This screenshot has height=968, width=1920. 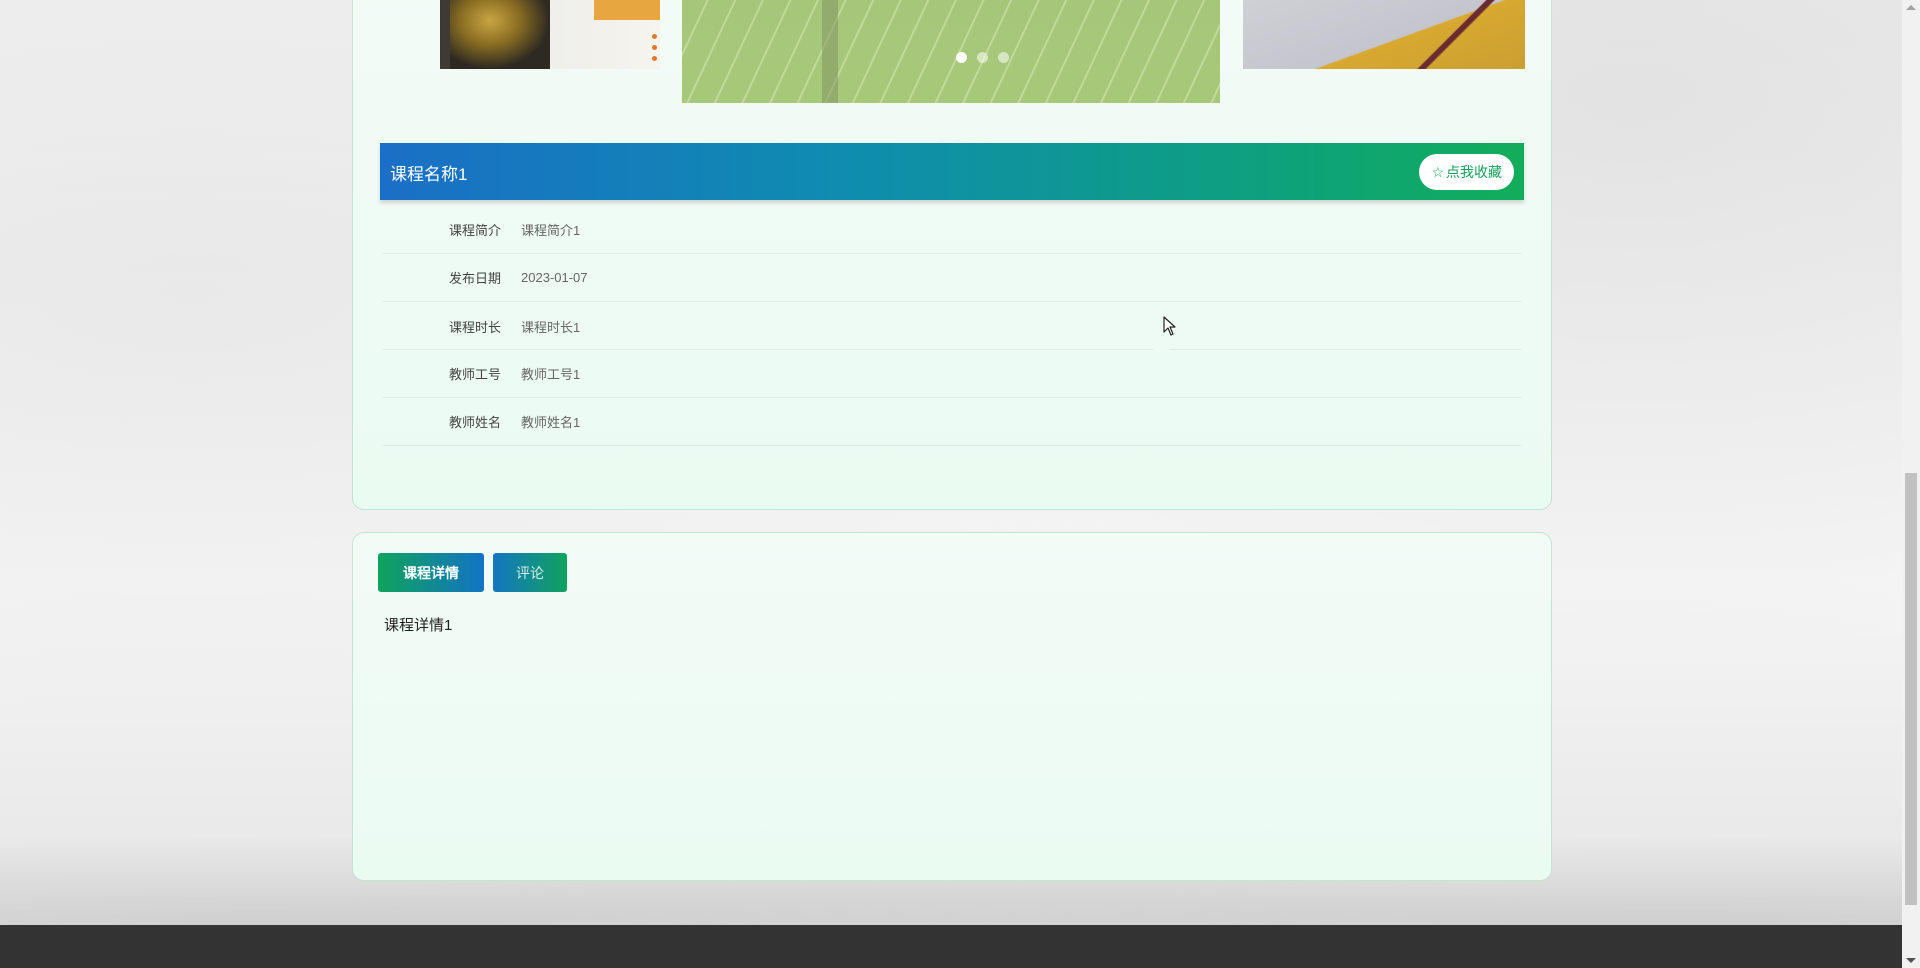 What do you see at coordinates (952, 230) in the screenshot?
I see `info-row-intro: 课程简介 课程简介1` at bounding box center [952, 230].